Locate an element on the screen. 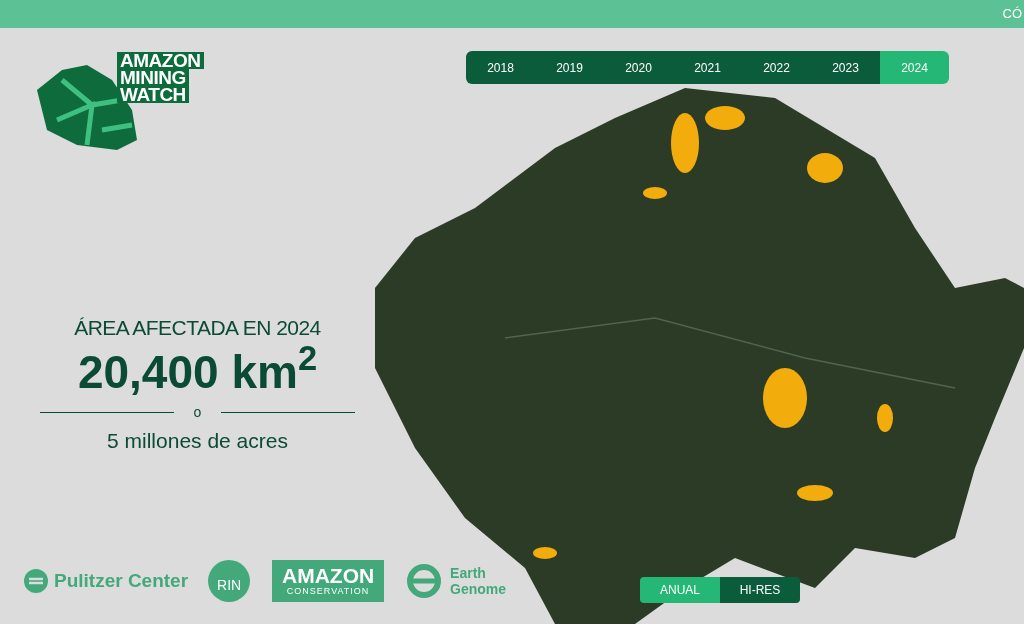  separator-text: o is located at coordinates (197, 412).